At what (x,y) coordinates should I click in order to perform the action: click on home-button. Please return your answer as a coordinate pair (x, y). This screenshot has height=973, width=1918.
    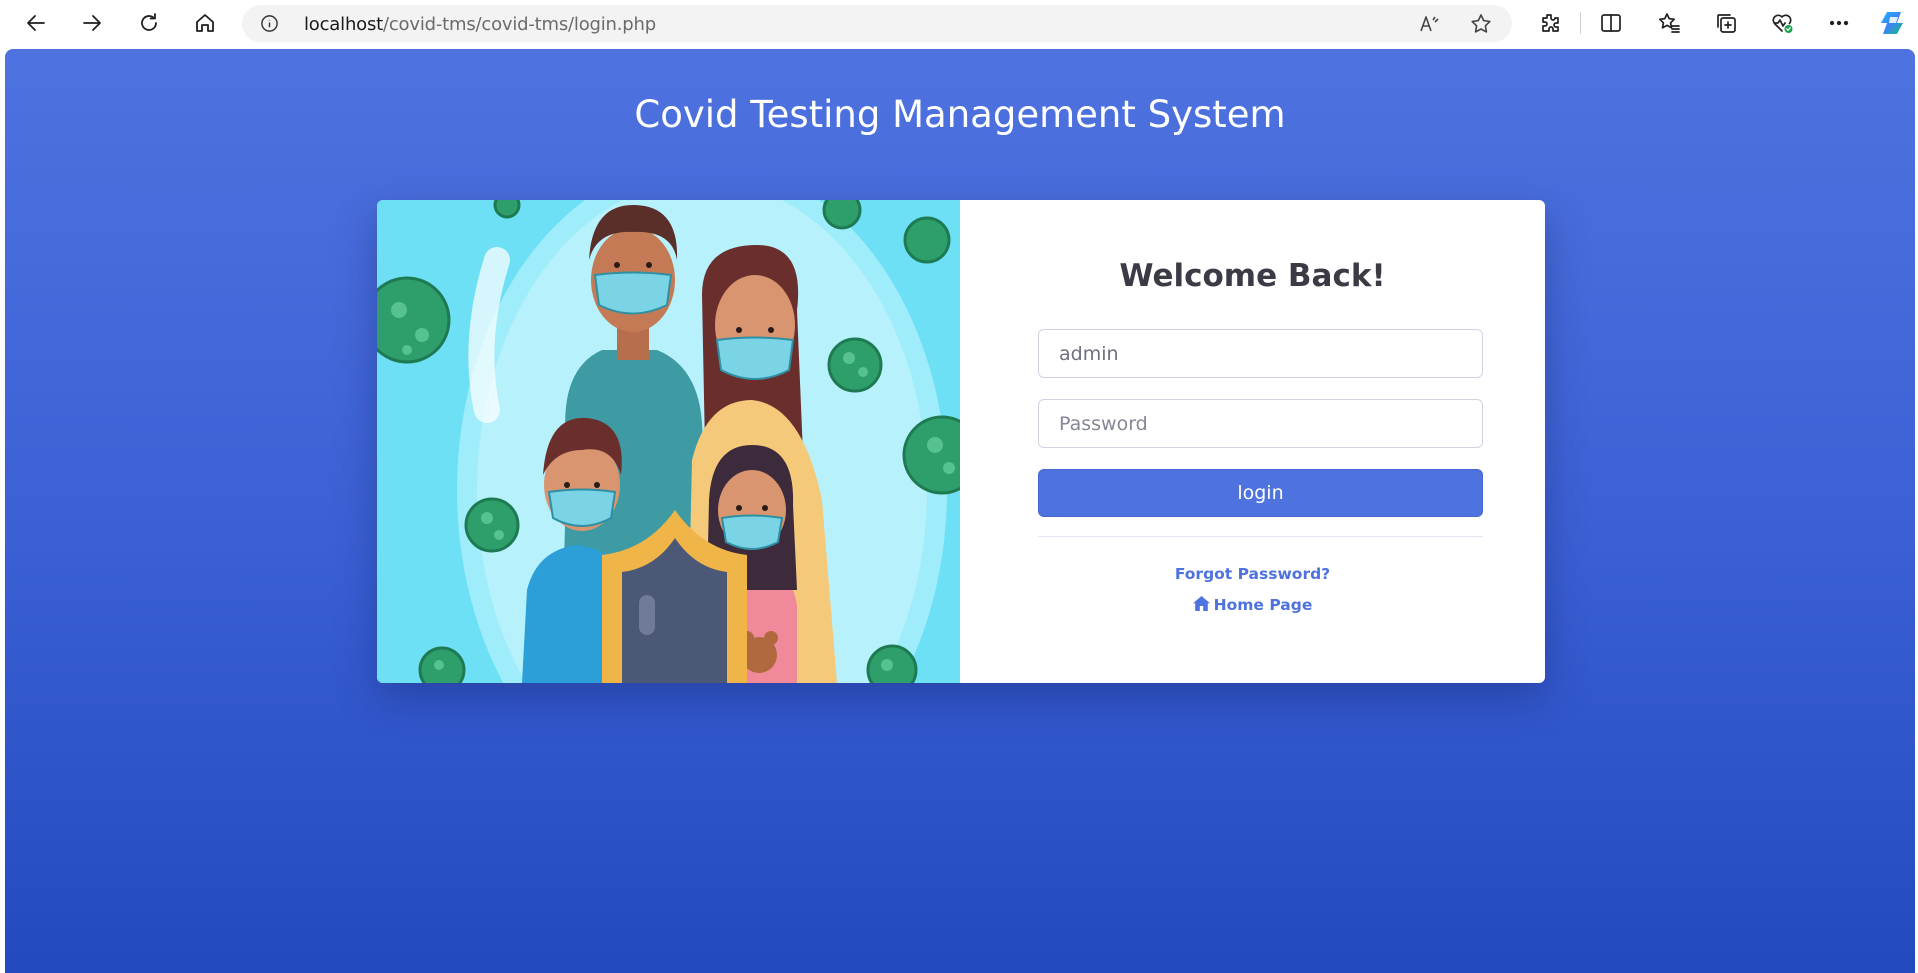
    Looking at the image, I should click on (205, 23).